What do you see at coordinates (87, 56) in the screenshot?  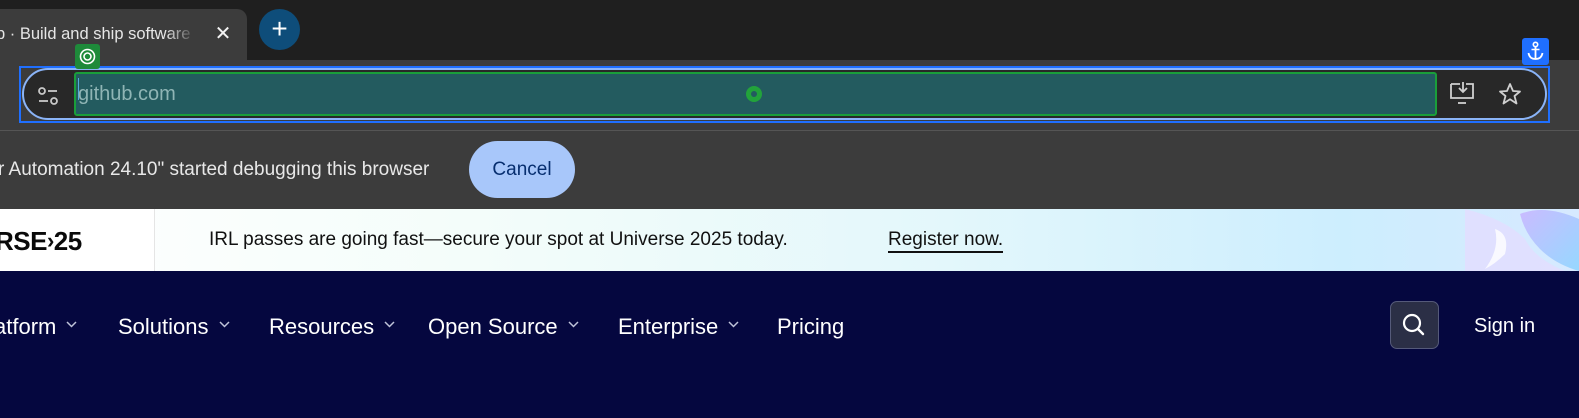 I see `target-icon` at bounding box center [87, 56].